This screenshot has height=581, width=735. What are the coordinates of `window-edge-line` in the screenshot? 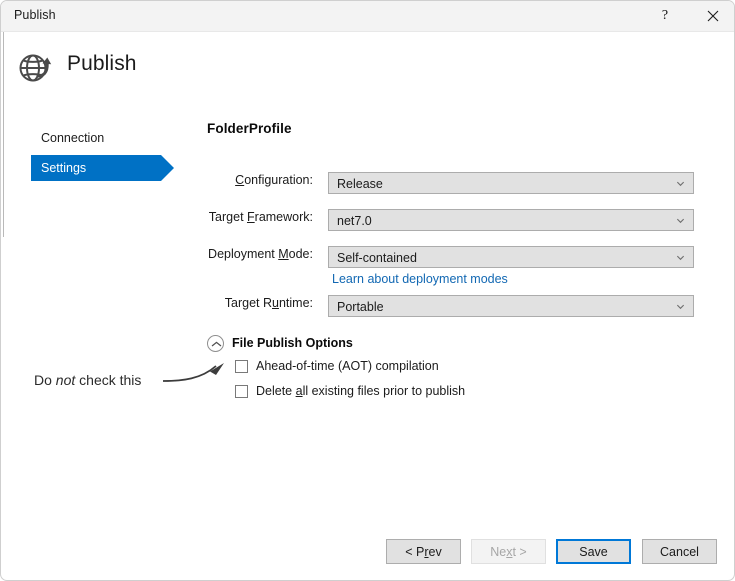 It's located at (3, 134).